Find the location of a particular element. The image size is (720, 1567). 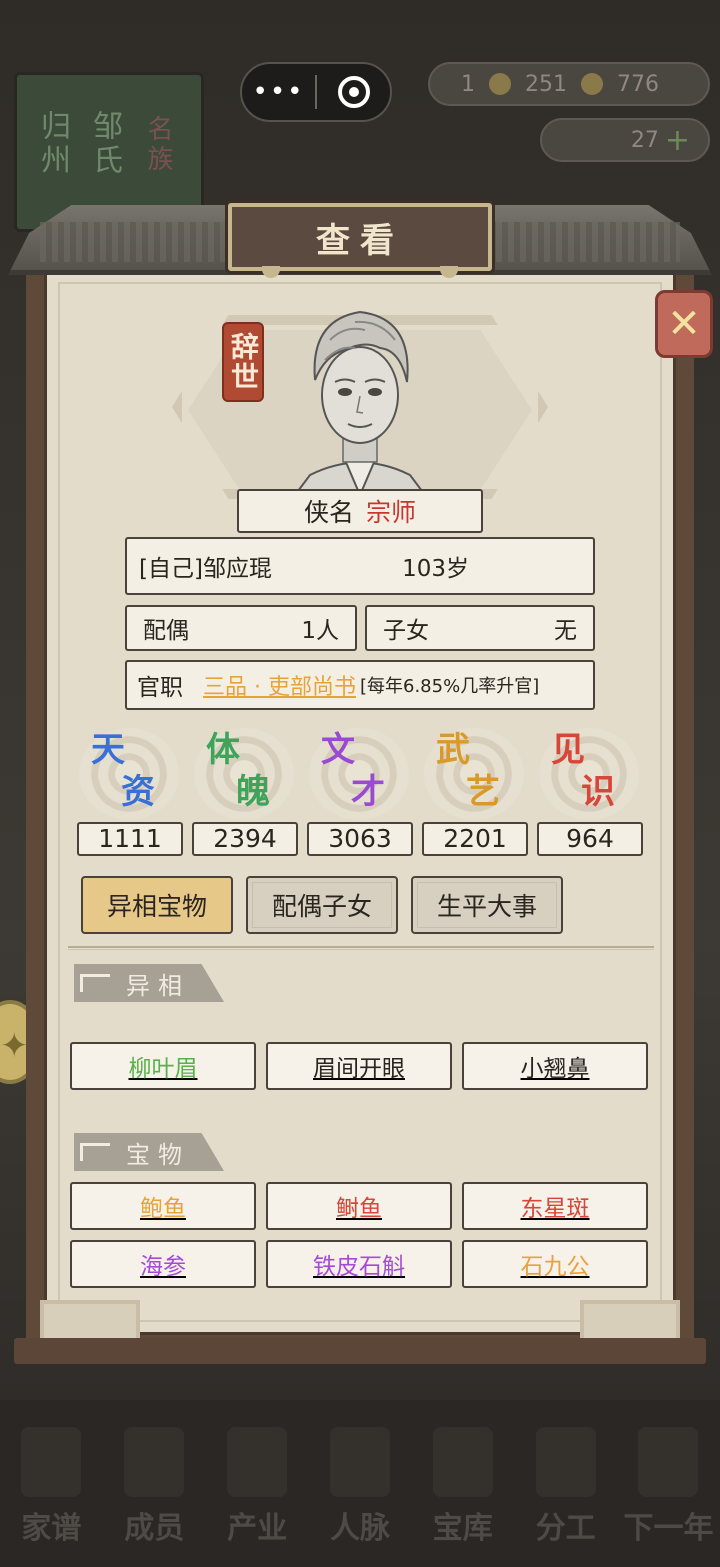

nav-members: 成员 is located at coordinates (154, 1487).